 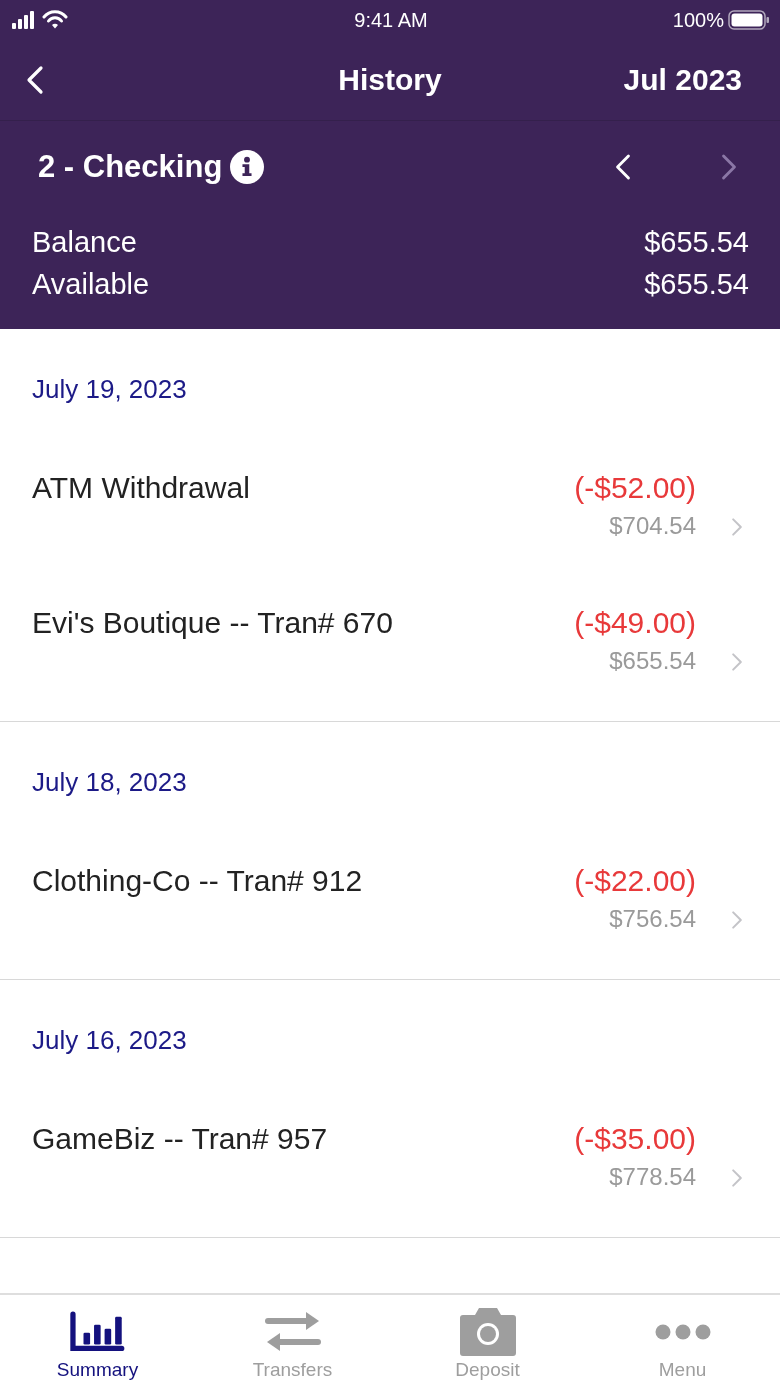 What do you see at coordinates (247, 167) in the screenshot?
I see `info-icon` at bounding box center [247, 167].